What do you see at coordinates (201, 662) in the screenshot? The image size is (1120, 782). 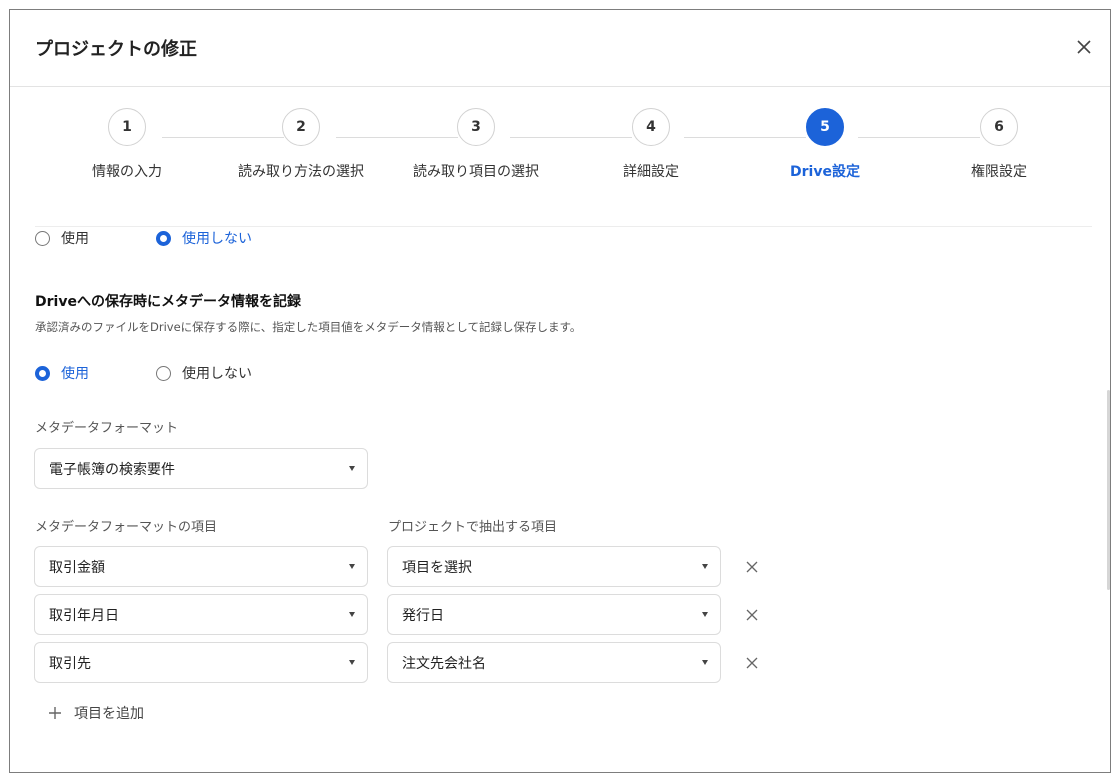 I see `format-item-select: 取引先` at bounding box center [201, 662].